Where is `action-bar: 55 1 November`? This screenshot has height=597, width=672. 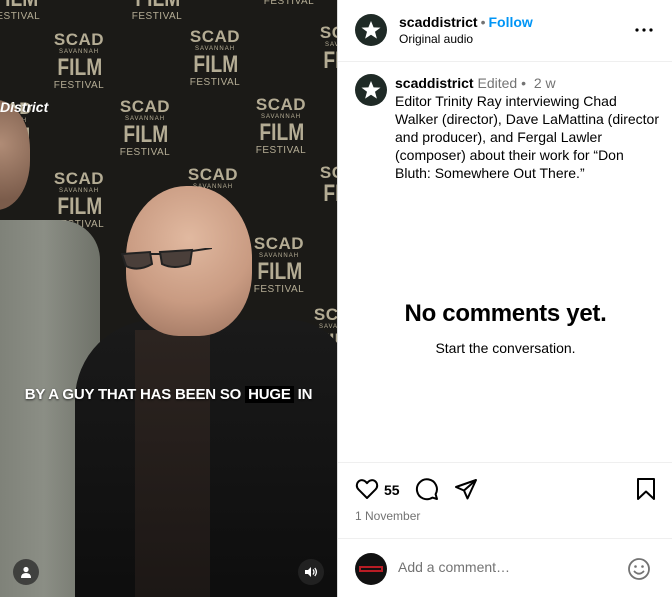 action-bar: 55 1 November is located at coordinates (505, 502).